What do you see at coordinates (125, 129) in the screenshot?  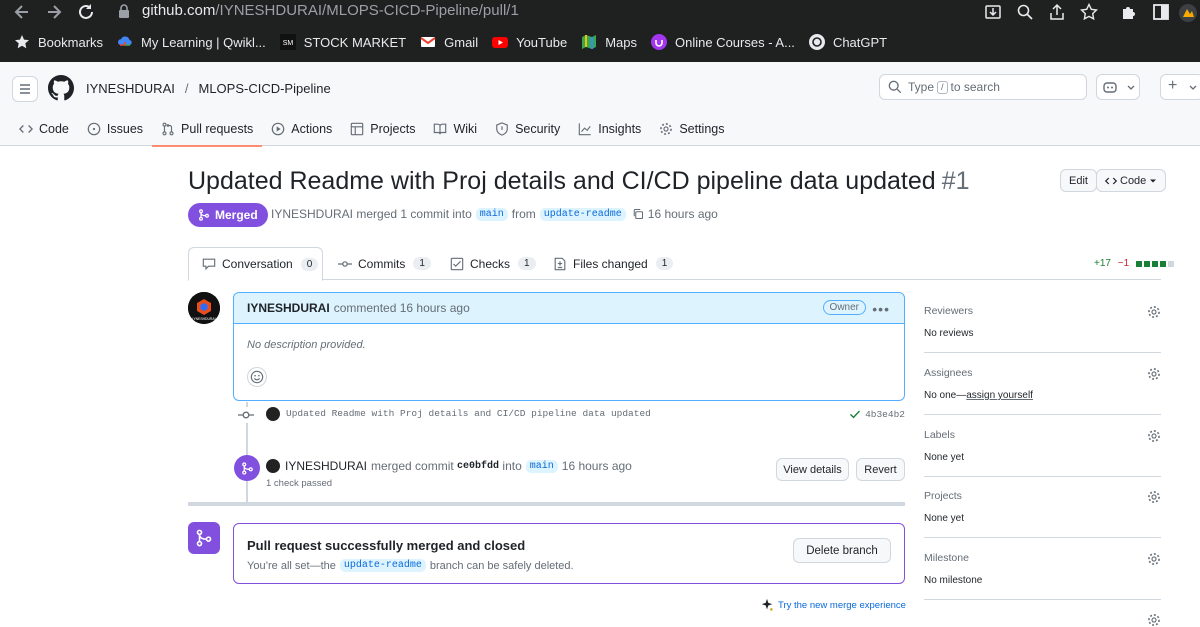 I see `tab-label: Issues` at bounding box center [125, 129].